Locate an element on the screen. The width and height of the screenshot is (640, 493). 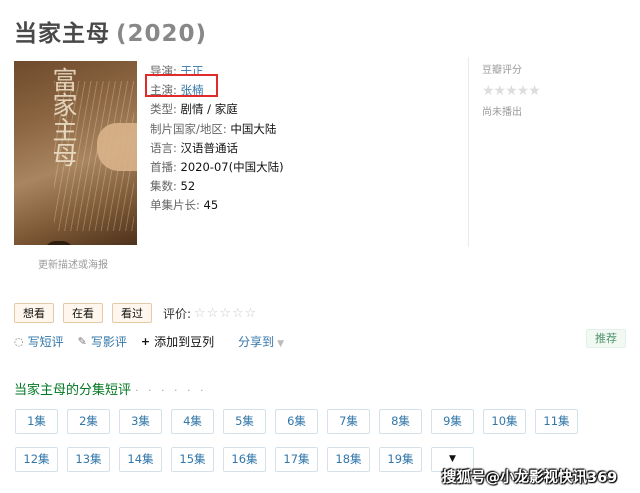
episode-button: 3集 is located at coordinates (140, 421).